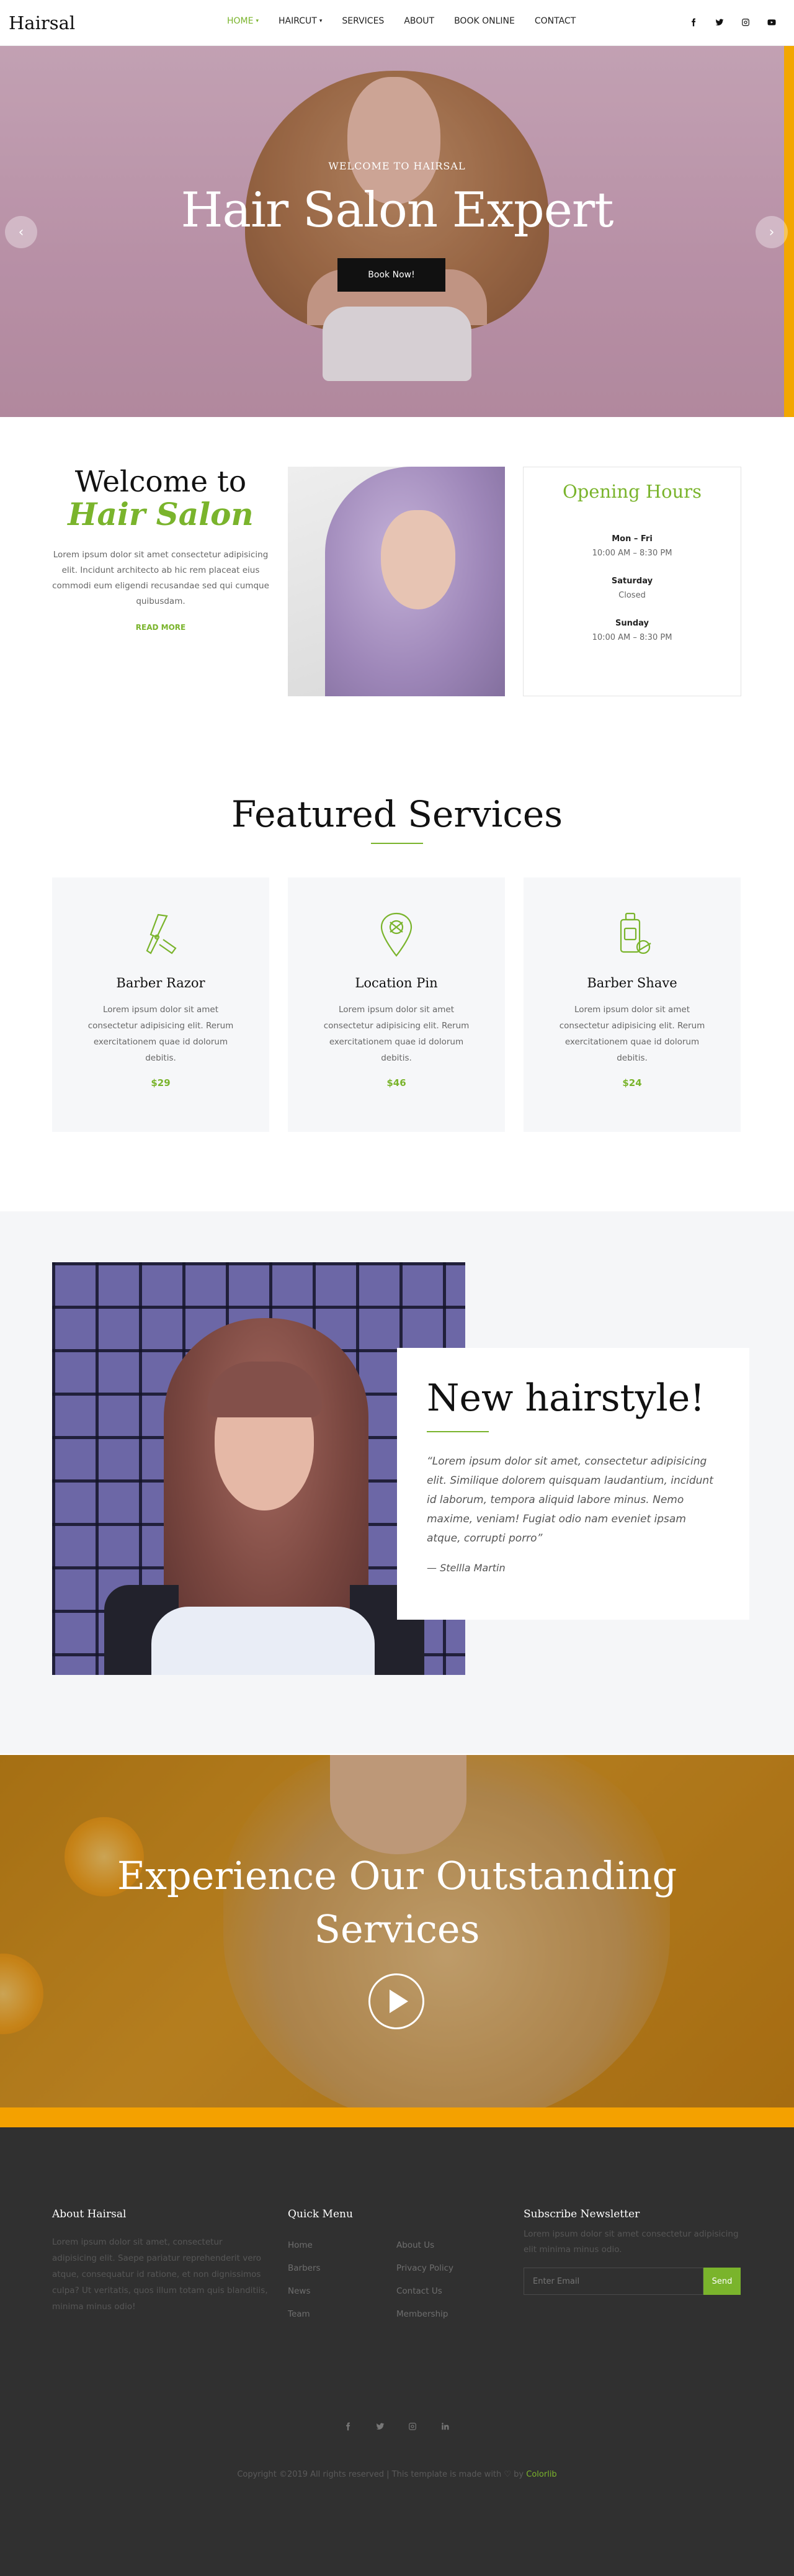 This screenshot has width=794, height=2576. What do you see at coordinates (632, 491) in the screenshot?
I see `opening-hours-title: Opening Hours` at bounding box center [632, 491].